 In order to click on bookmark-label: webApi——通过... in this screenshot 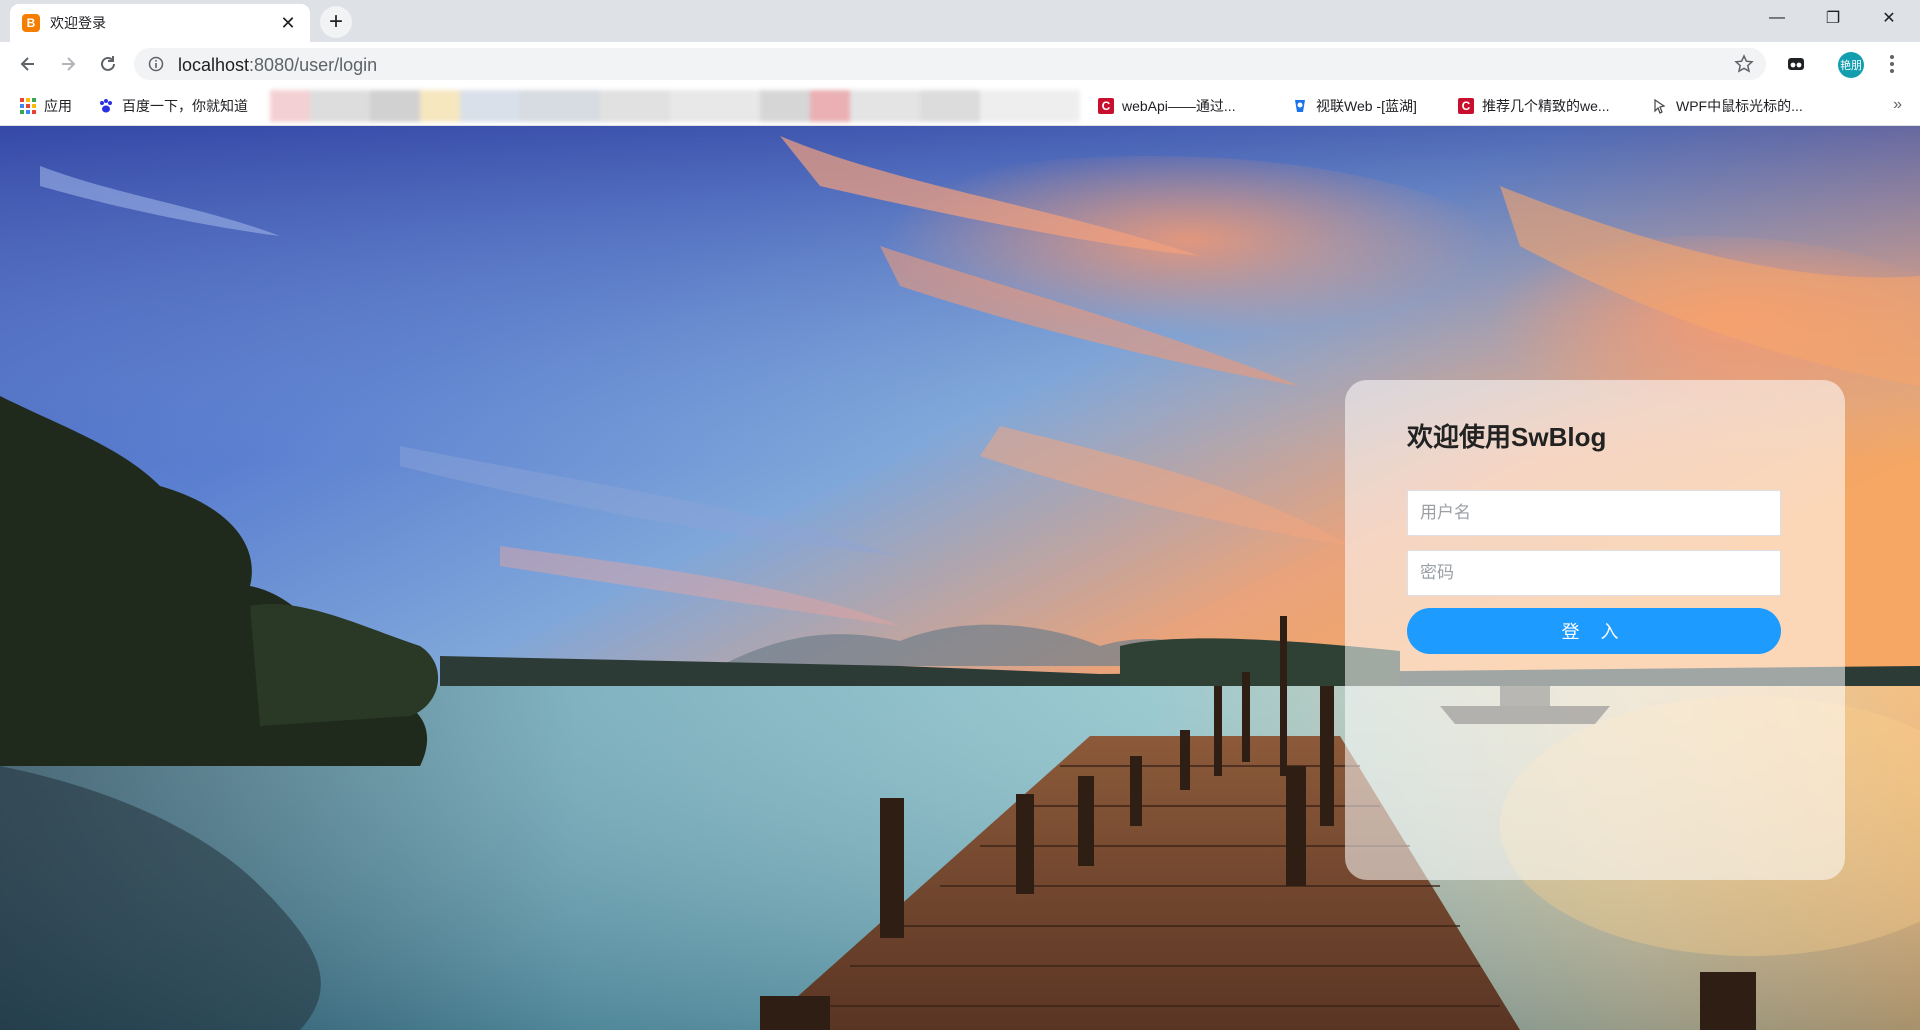, I will do `click(1179, 106)`.